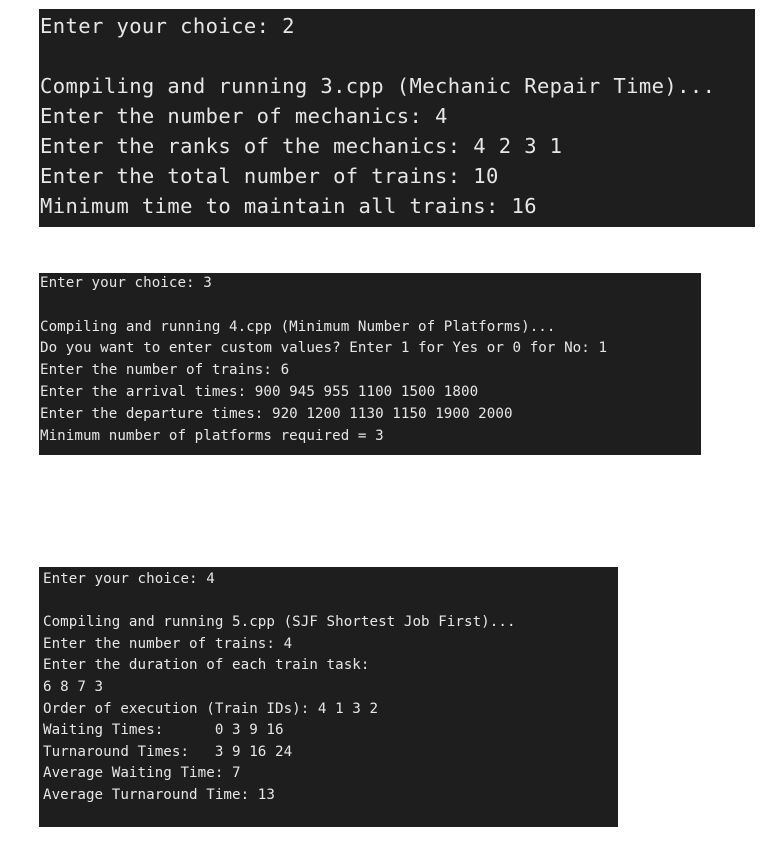 The image size is (781, 846). I want to click on terminal-line: Turnaround Times: 3 9 16 24, so click(168, 751).